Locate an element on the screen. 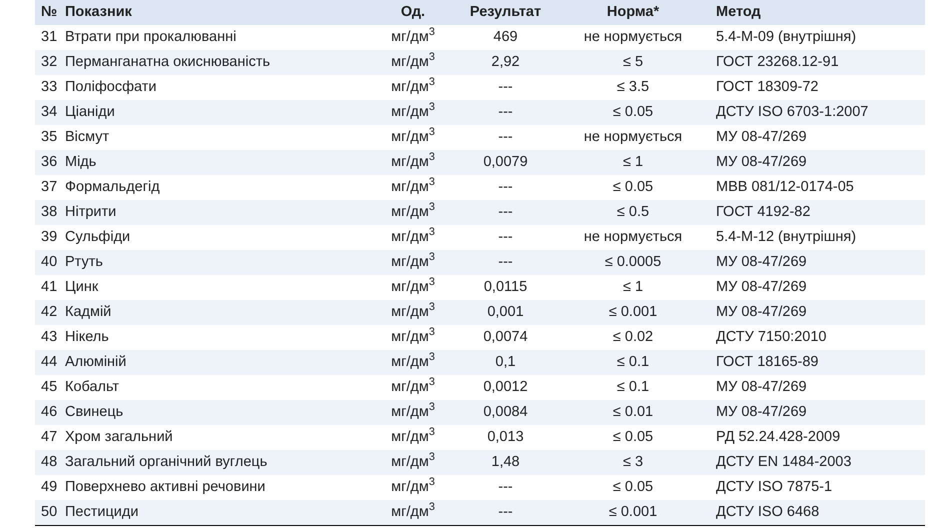 The height and width of the screenshot is (528, 933). row-number: 49 is located at coordinates (49, 487).